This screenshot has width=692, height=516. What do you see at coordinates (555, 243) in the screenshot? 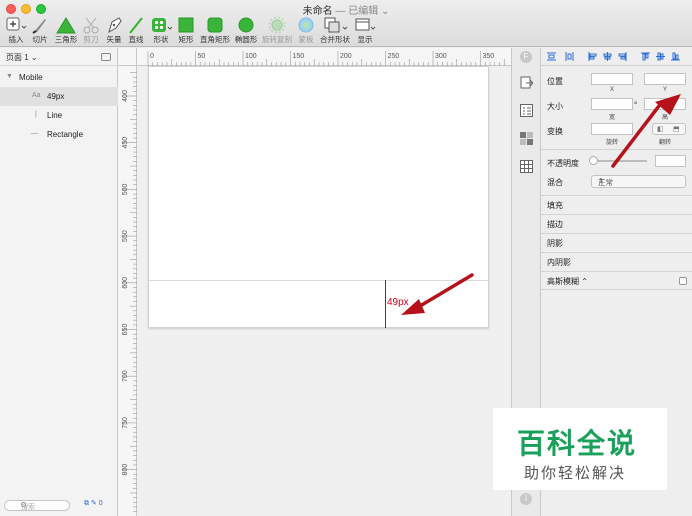
I see `shadow-label: 阴影` at bounding box center [555, 243].